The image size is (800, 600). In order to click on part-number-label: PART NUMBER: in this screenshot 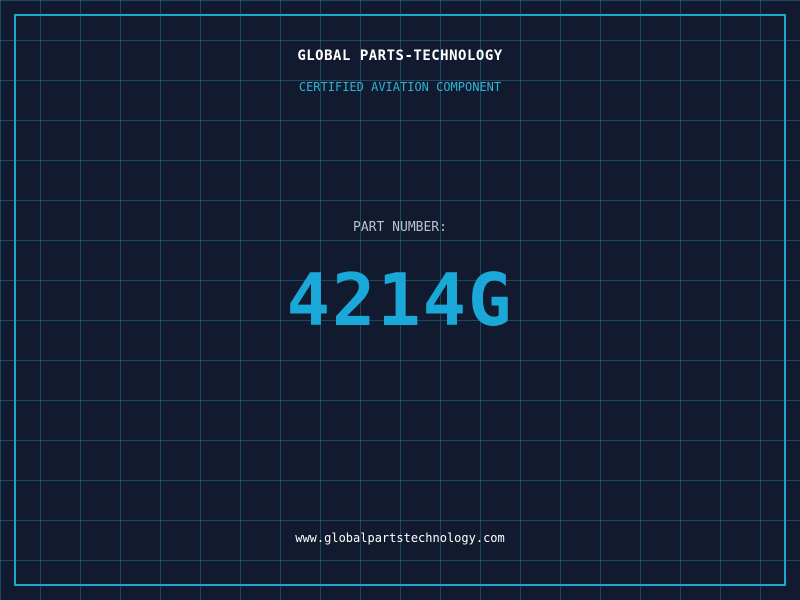, I will do `click(400, 227)`.